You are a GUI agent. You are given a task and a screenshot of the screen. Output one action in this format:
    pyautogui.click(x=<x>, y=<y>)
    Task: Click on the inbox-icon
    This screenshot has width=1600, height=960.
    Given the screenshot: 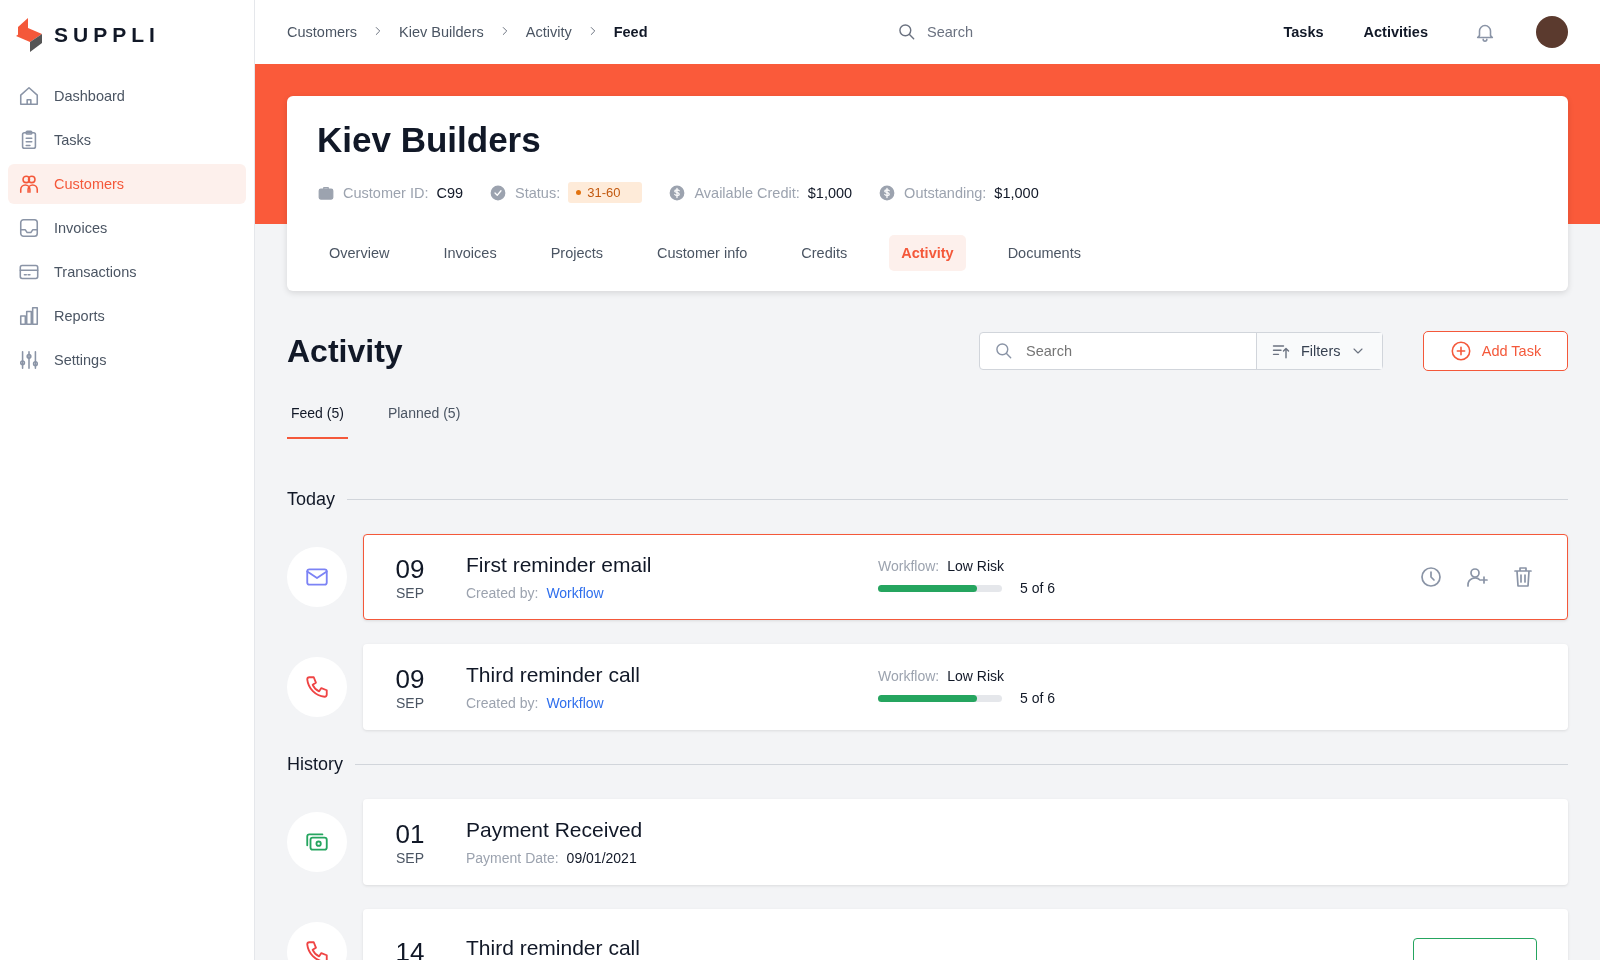 What is the action you would take?
    pyautogui.click(x=29, y=228)
    